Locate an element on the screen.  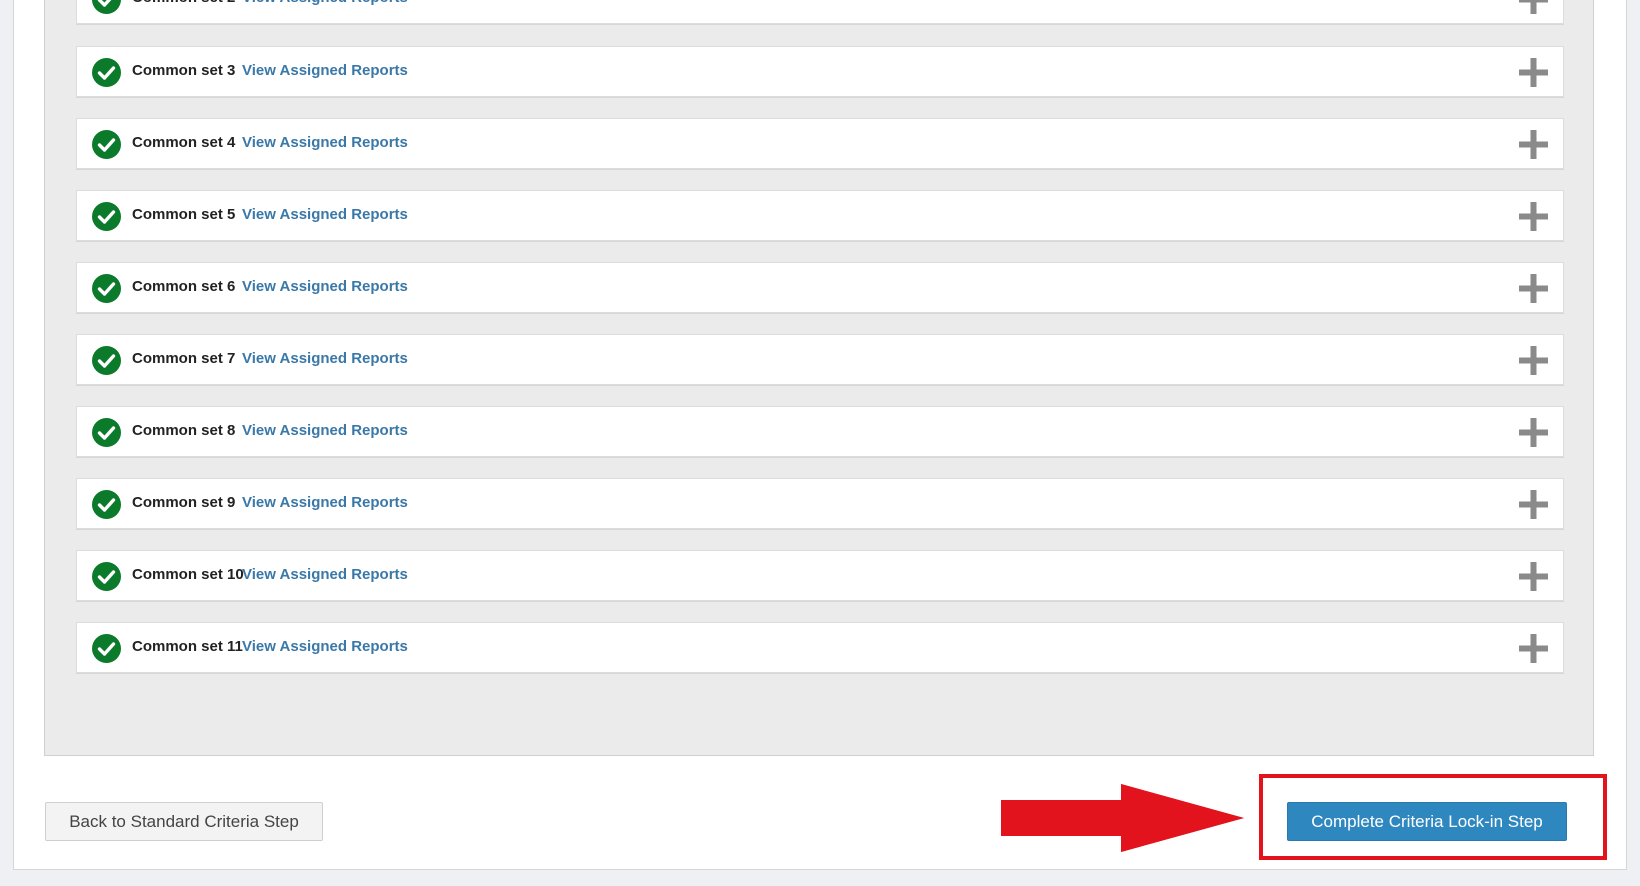
criteria-set-row: Common set 3 View Assigned Reports is located at coordinates (820, 71).